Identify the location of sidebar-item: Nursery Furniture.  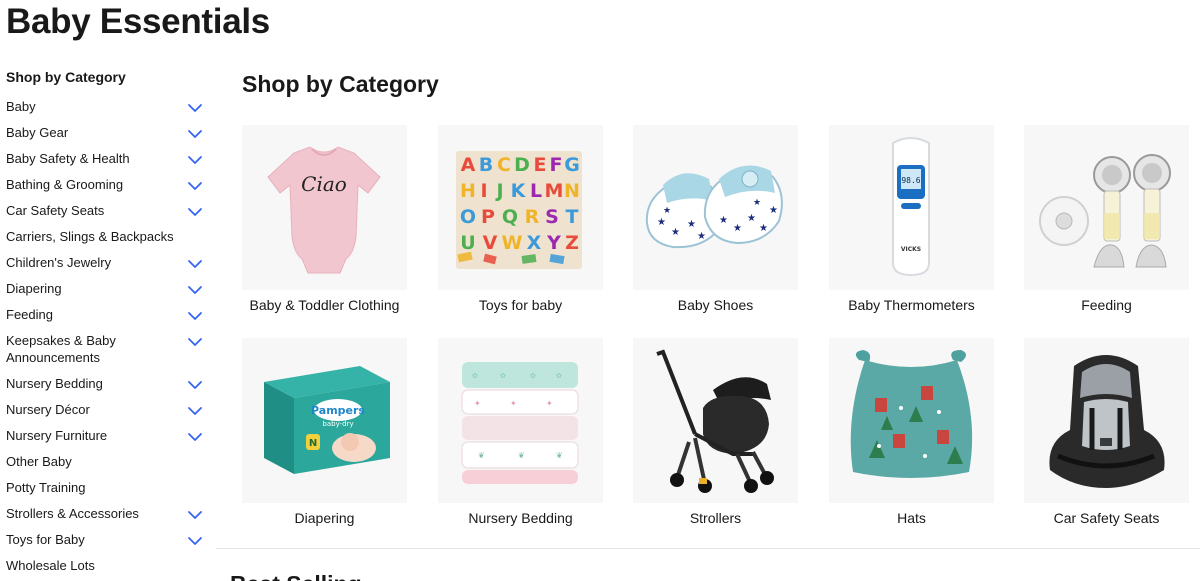
(107, 440).